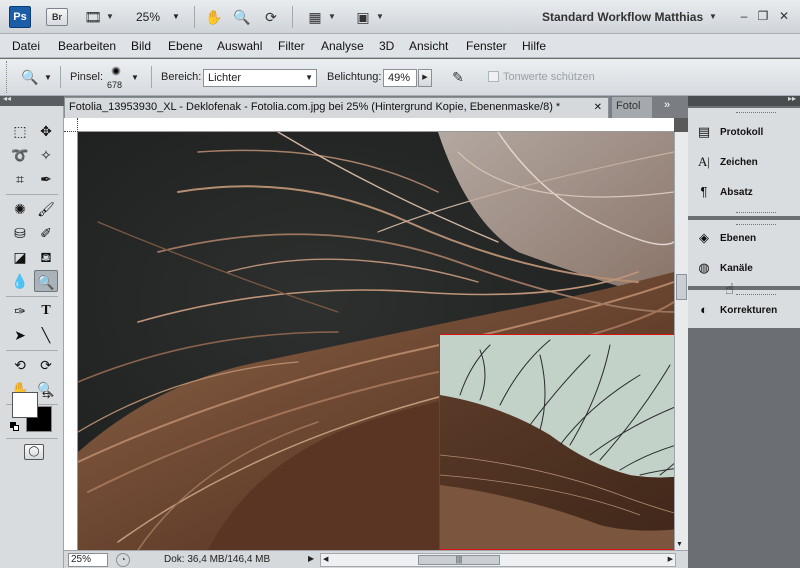 Image resolution: width=800 pixels, height=568 pixels. Describe the element at coordinates (704, 310) in the screenshot. I see `adjustments-icon: ◐` at that location.